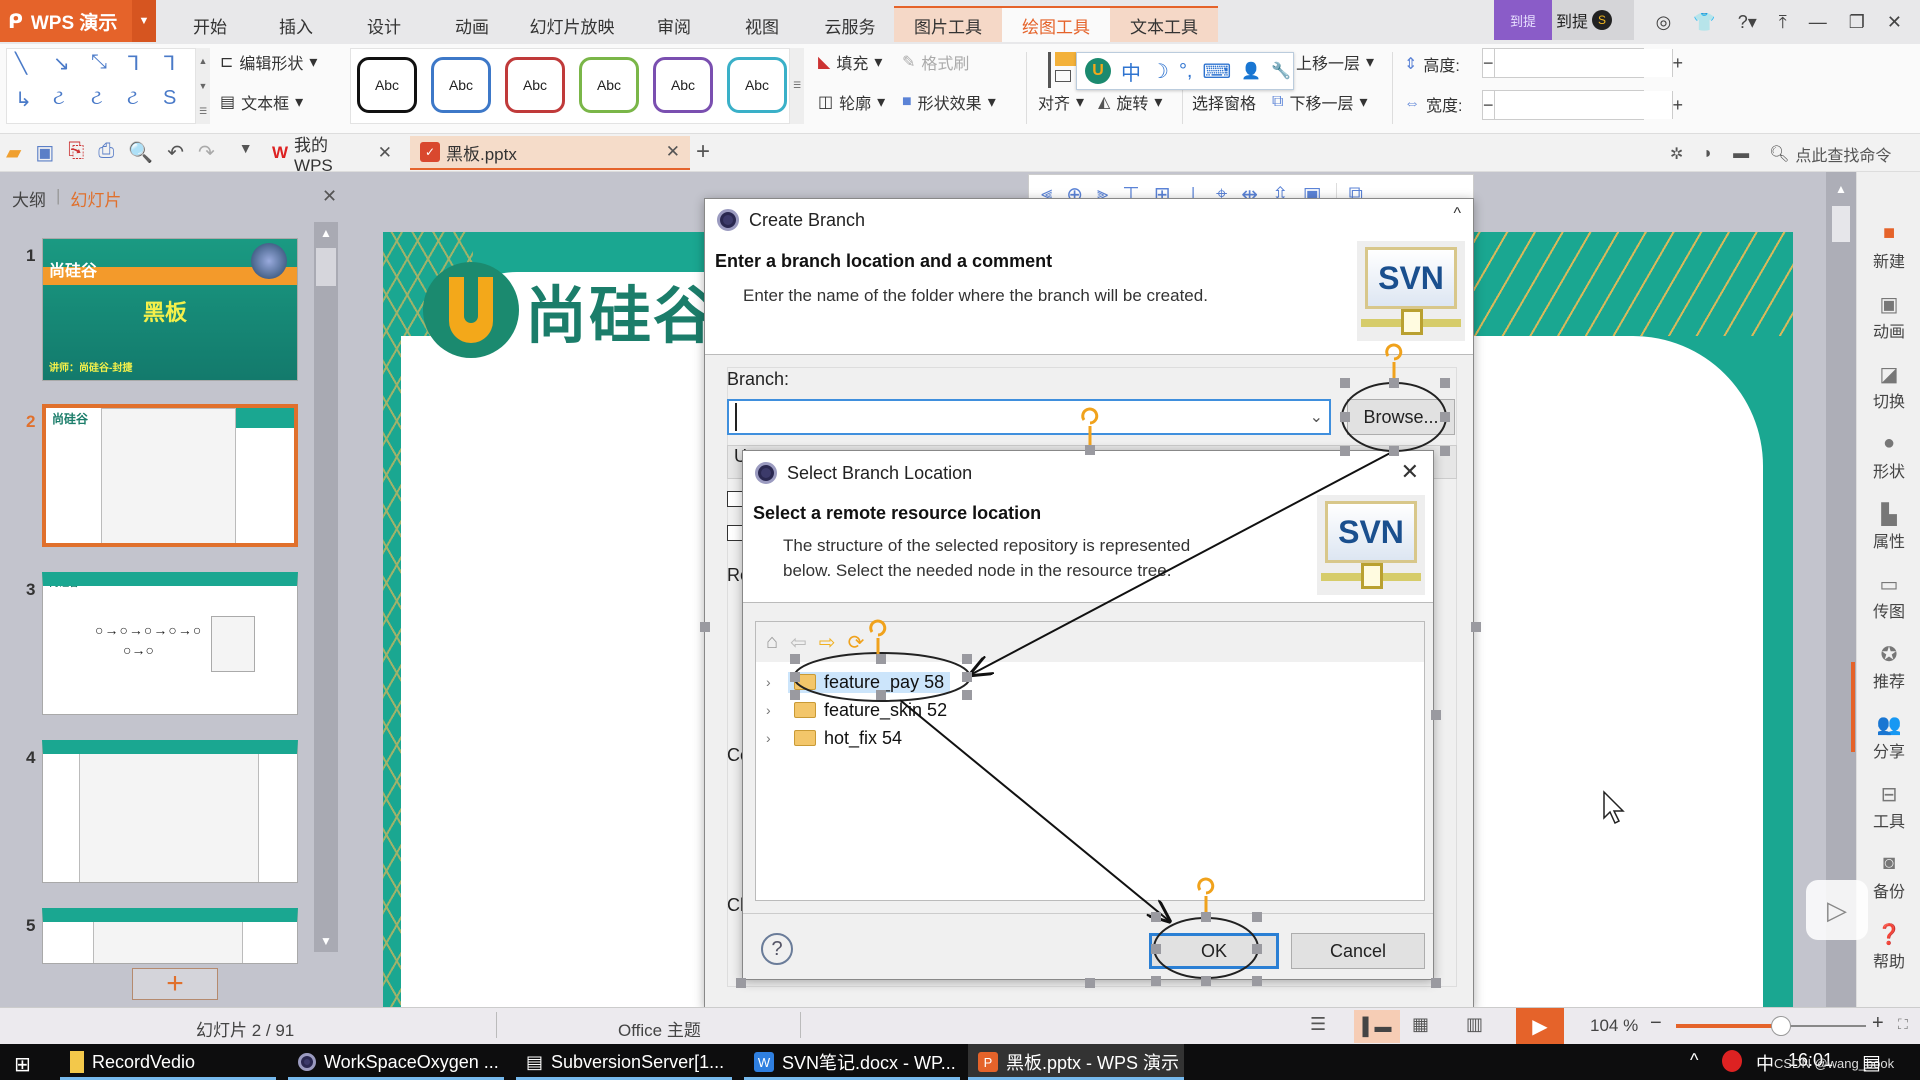  Describe the element at coordinates (1694, 1060) in the screenshot. I see `tray-expand-icon: ^` at that location.